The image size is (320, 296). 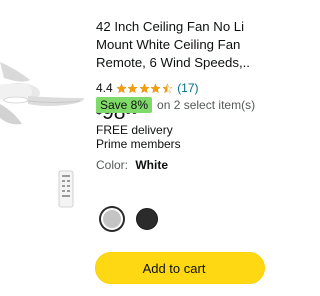 What do you see at coordinates (42, 93) in the screenshot?
I see `ceiling-fan-image` at bounding box center [42, 93].